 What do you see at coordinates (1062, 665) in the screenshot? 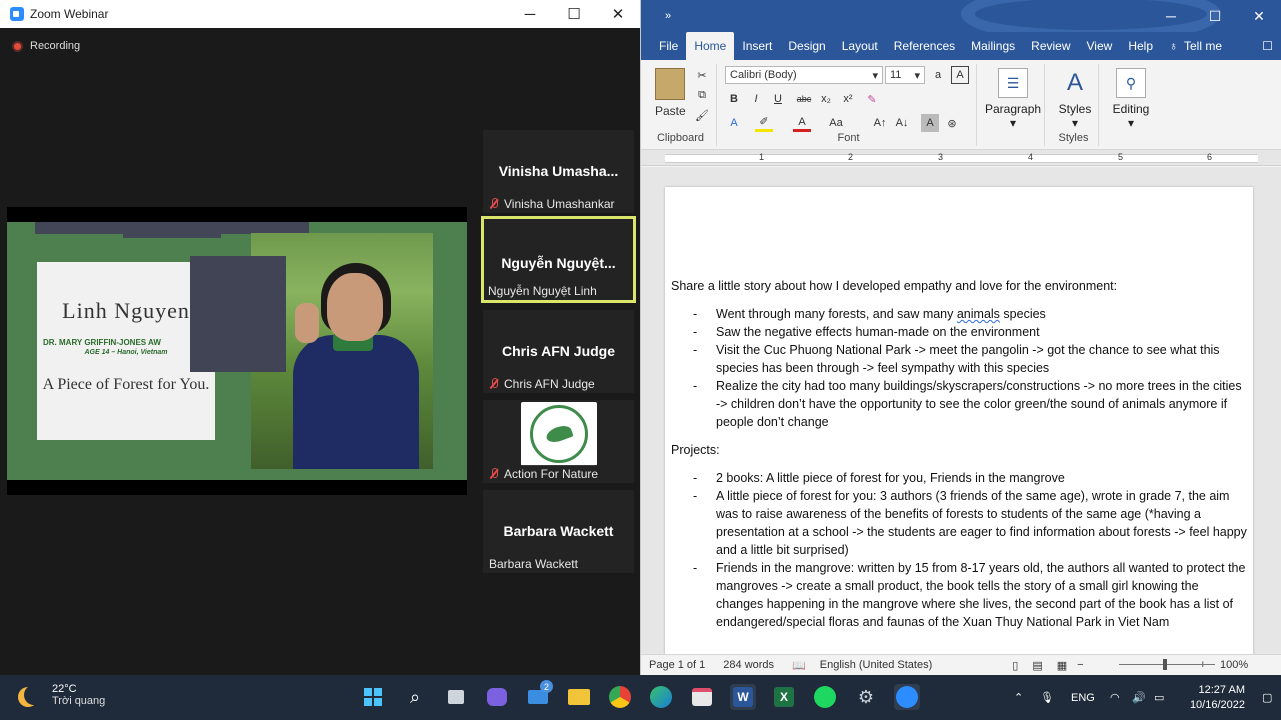
I see `web-layout-icon: ▦` at bounding box center [1062, 665].